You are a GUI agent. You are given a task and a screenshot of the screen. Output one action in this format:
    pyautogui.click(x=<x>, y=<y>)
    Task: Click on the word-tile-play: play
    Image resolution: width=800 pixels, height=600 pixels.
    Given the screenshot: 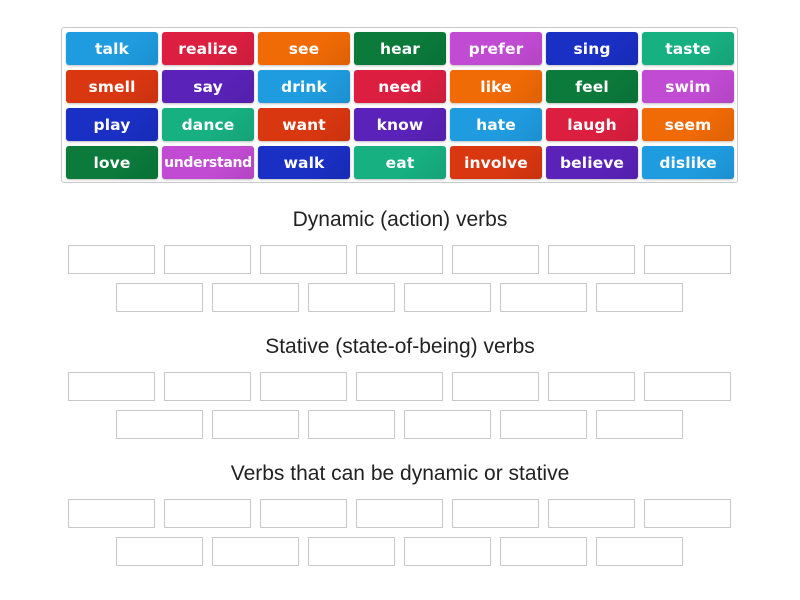 What is the action you would take?
    pyautogui.click(x=112, y=124)
    